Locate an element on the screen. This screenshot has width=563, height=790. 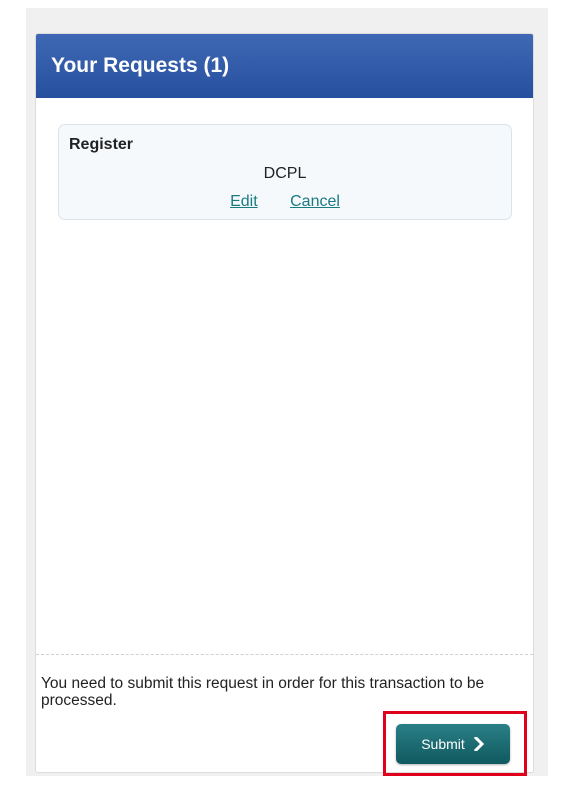
request-actions: Edit Cancel is located at coordinates (285, 202).